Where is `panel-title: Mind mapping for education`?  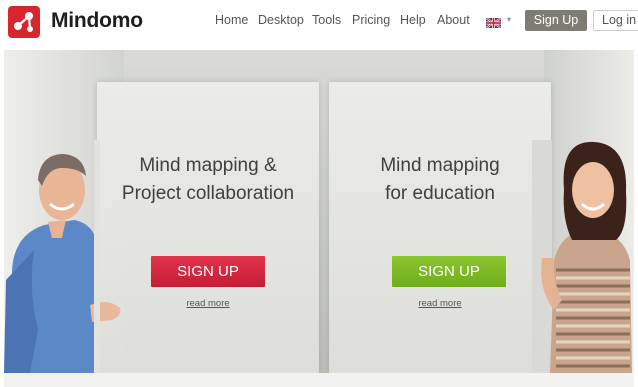 panel-title: Mind mapping for education is located at coordinates (440, 180).